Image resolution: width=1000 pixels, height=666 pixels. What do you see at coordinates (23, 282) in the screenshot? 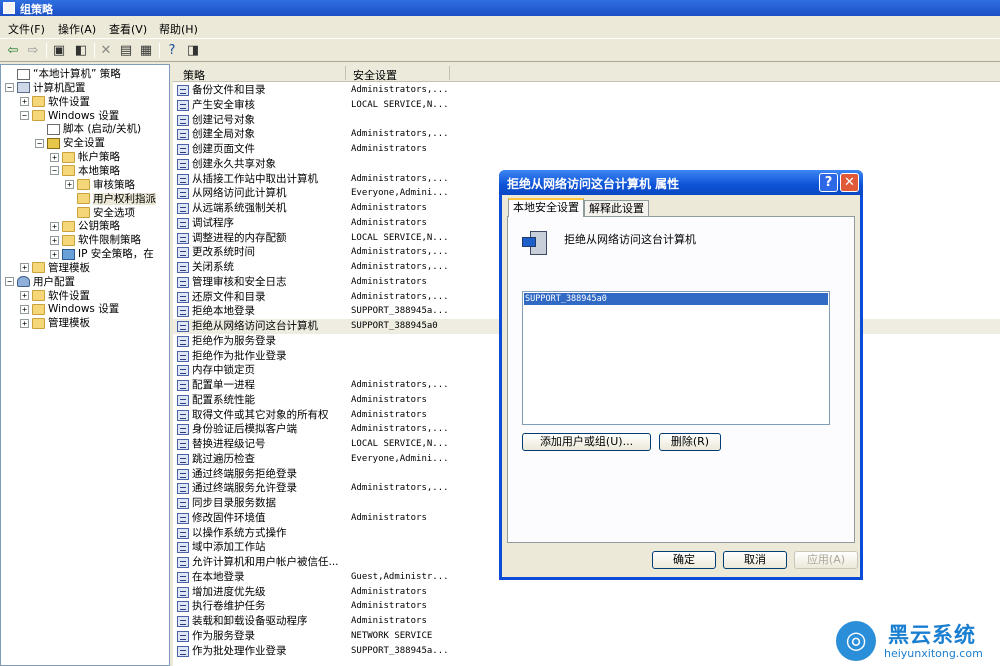
I see `user-icon` at bounding box center [23, 282].